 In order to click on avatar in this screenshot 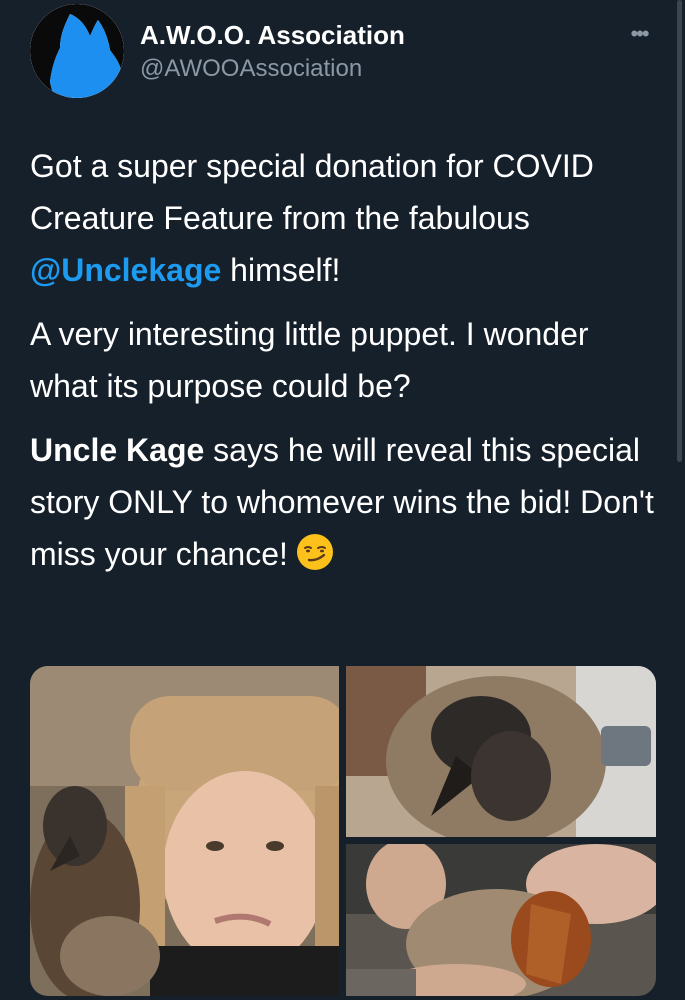, I will do `click(77, 51)`.